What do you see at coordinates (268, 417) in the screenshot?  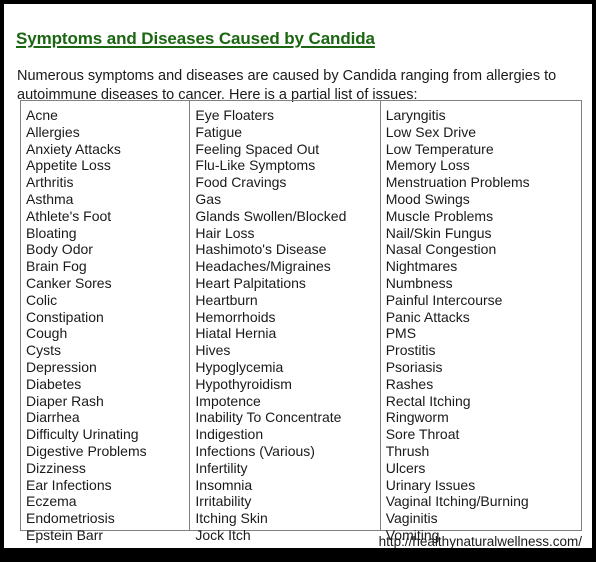 I see `symptom-item: Inability To Concentrate` at bounding box center [268, 417].